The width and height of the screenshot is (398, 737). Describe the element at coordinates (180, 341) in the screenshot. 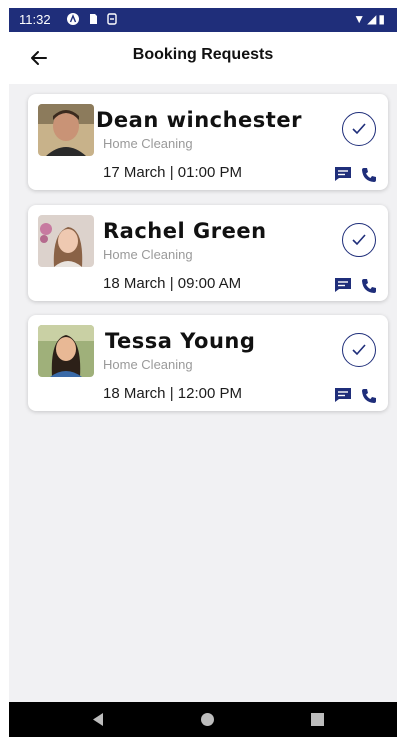

I see `customer-name: Tessa Young` at that location.